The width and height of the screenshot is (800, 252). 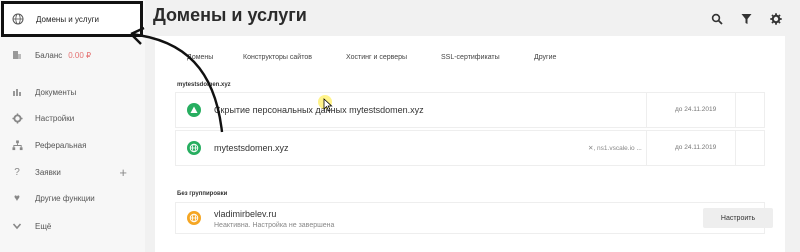 What do you see at coordinates (177, 79) in the screenshot?
I see `annotation-arrow` at bounding box center [177, 79].